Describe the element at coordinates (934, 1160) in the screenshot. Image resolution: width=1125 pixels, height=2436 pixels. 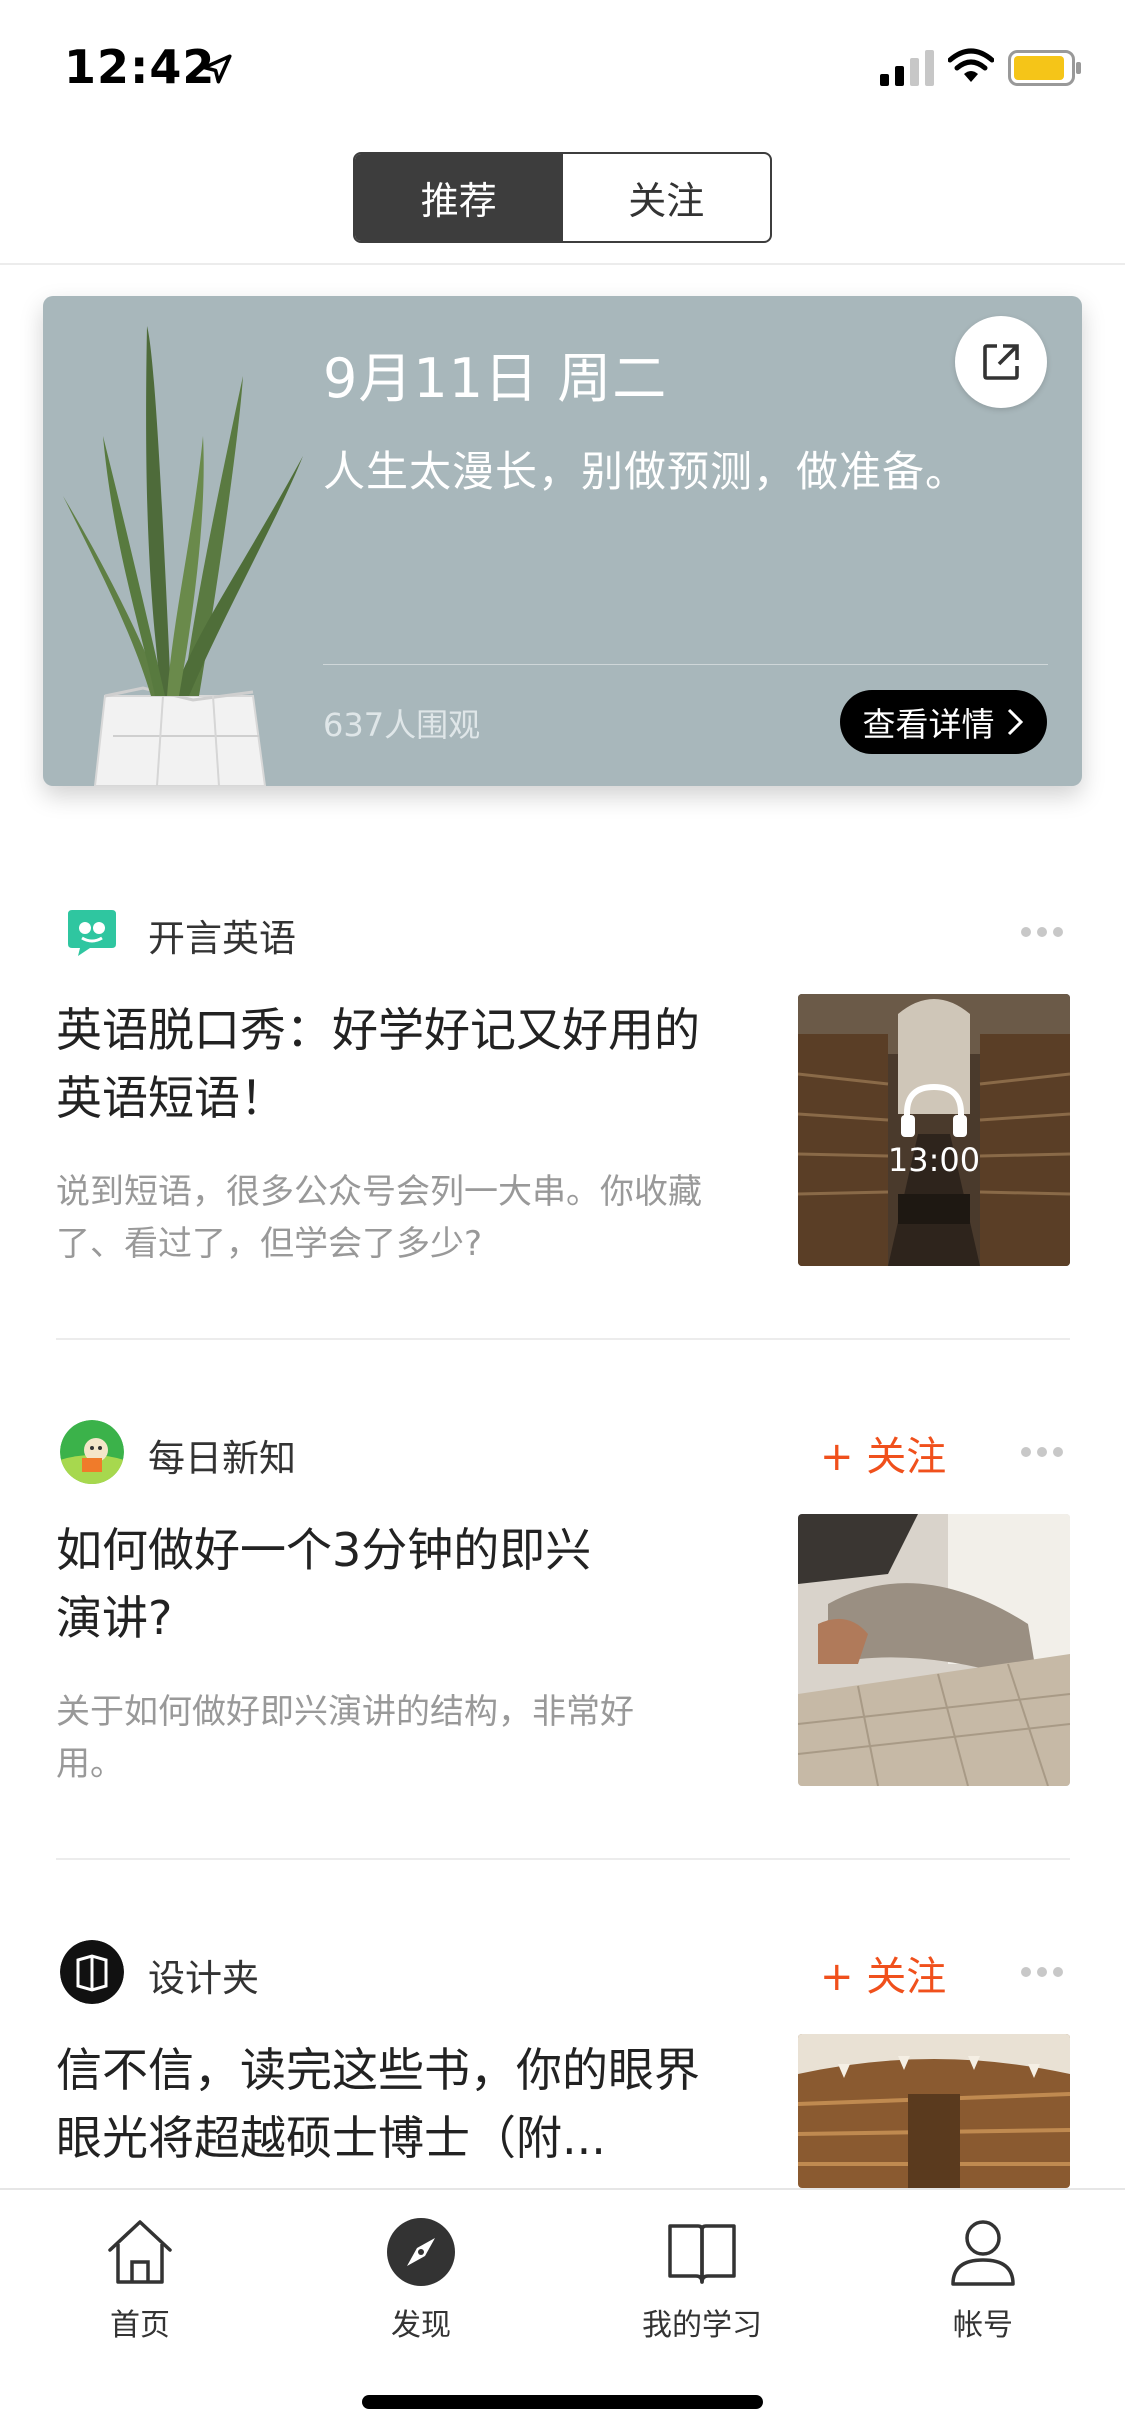
I see `audio-duration: 13:00` at that location.